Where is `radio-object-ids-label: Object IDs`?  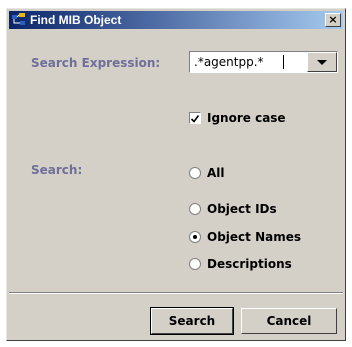
radio-object-ids-label: Object IDs is located at coordinates (242, 209).